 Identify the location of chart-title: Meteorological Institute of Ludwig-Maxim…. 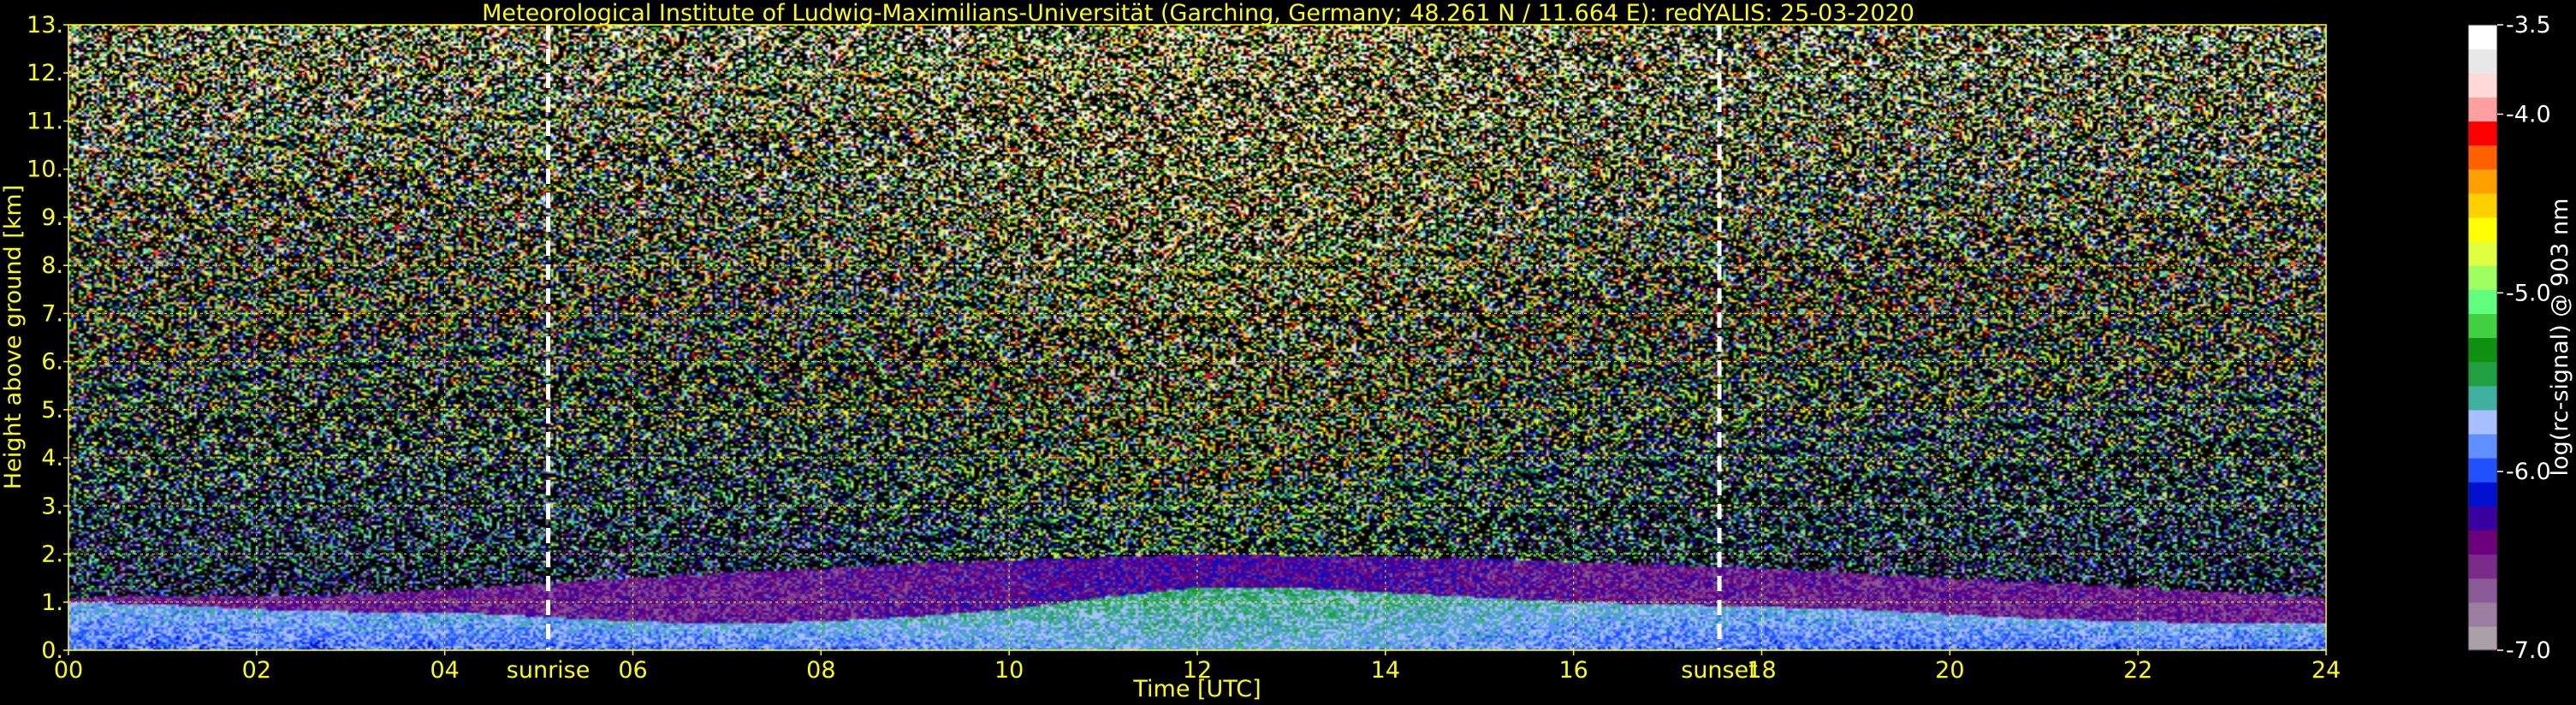
(1198, 13).